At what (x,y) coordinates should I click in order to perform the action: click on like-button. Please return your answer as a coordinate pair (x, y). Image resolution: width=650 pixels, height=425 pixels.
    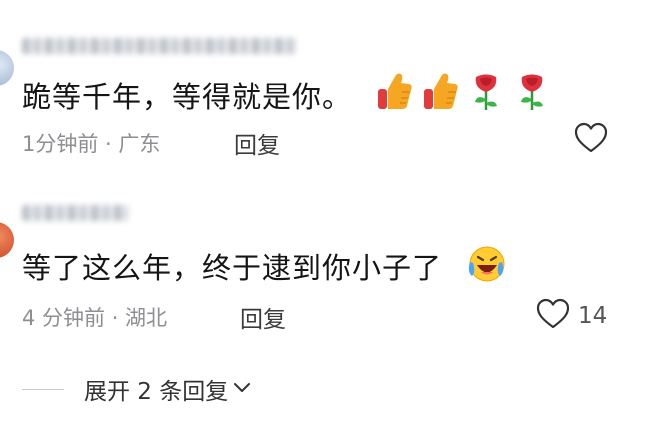
    Looking at the image, I should click on (591, 140).